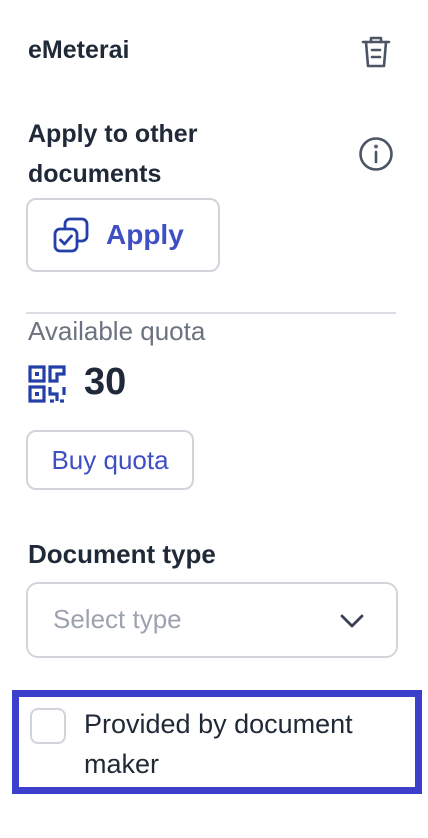 The height and width of the screenshot is (838, 428). I want to click on chevron-down-icon, so click(352, 621).